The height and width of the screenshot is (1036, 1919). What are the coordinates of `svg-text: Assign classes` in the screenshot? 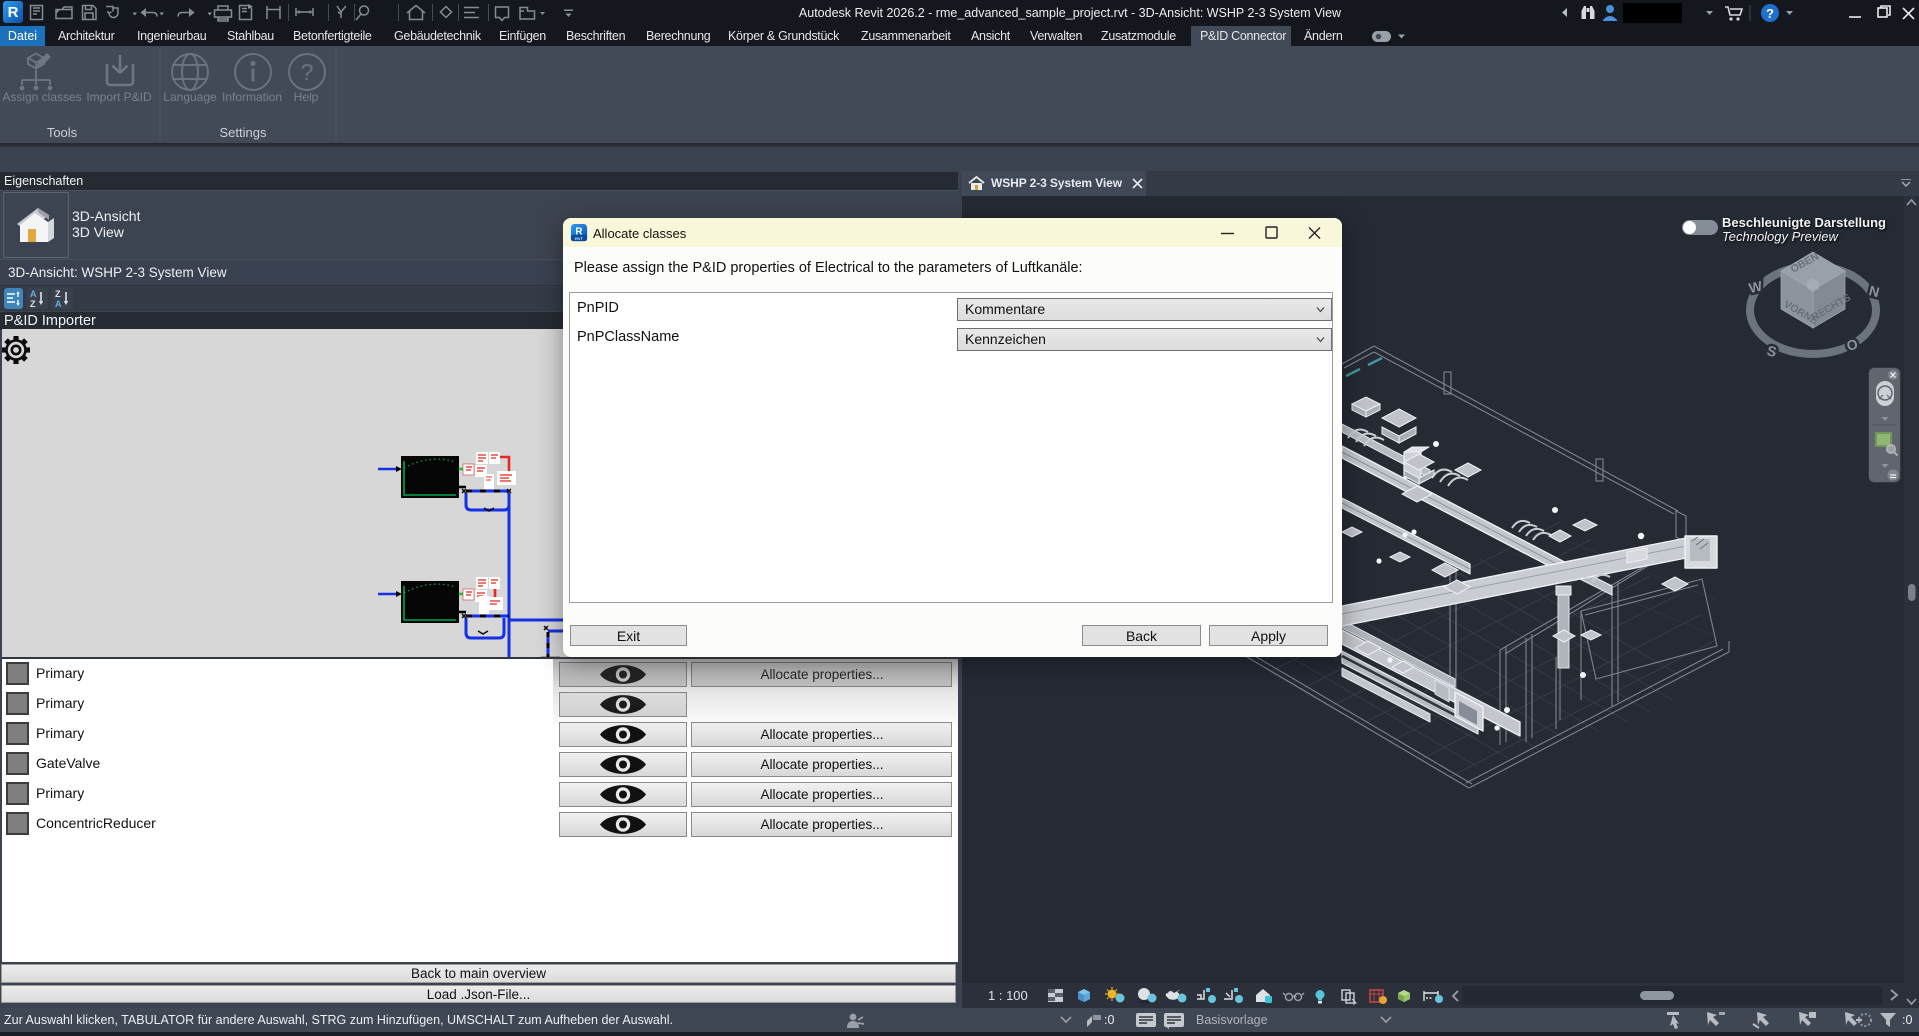 It's located at (41, 97).